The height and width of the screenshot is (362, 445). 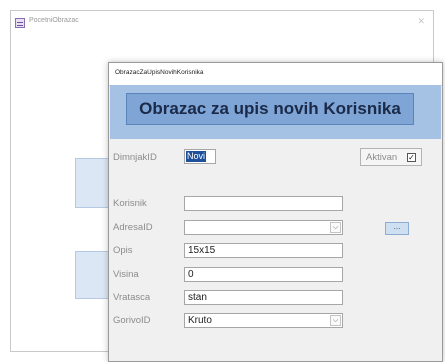 I want to click on korisnik-field, so click(x=263, y=203).